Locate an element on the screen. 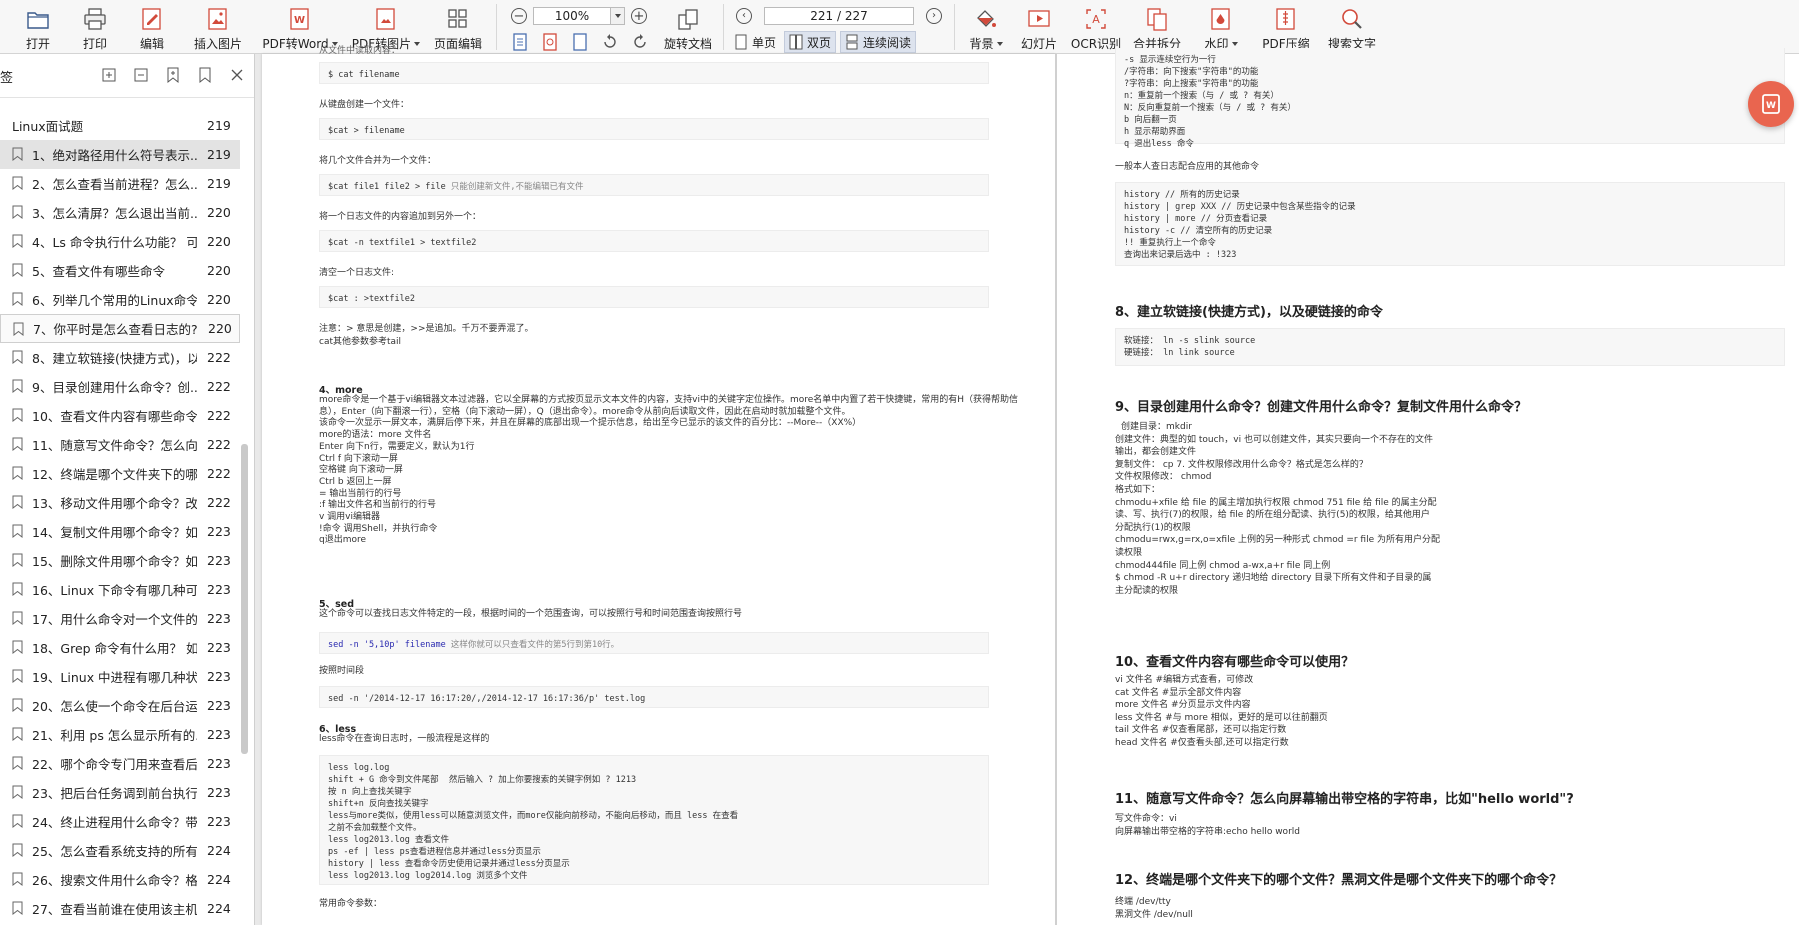 The width and height of the screenshot is (1799, 925). add-bookmark-icon is located at coordinates (173, 75).